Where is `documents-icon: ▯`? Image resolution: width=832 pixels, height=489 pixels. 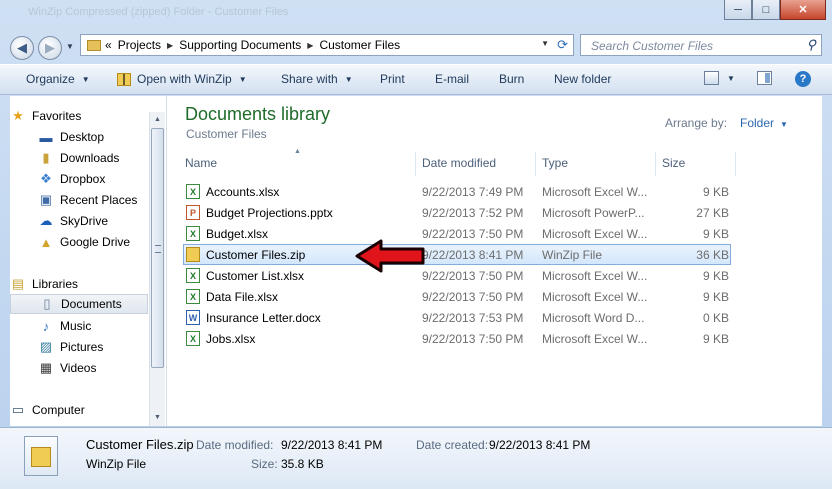 documents-icon: ▯ is located at coordinates (47, 303).